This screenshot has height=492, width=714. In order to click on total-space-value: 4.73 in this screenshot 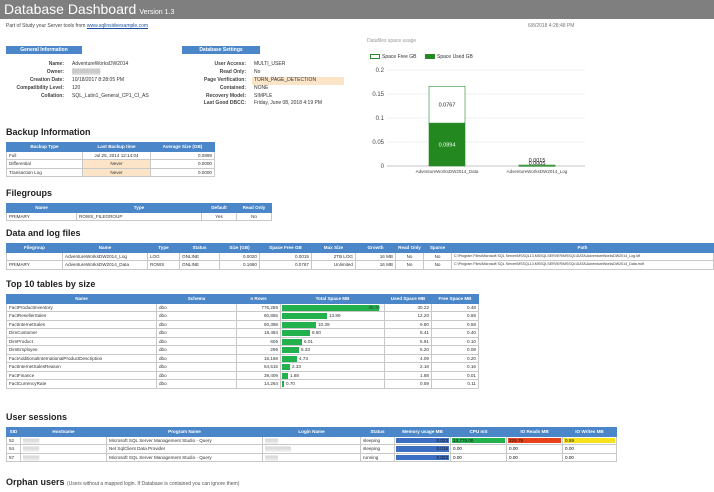, I will do `click(303, 358)`.